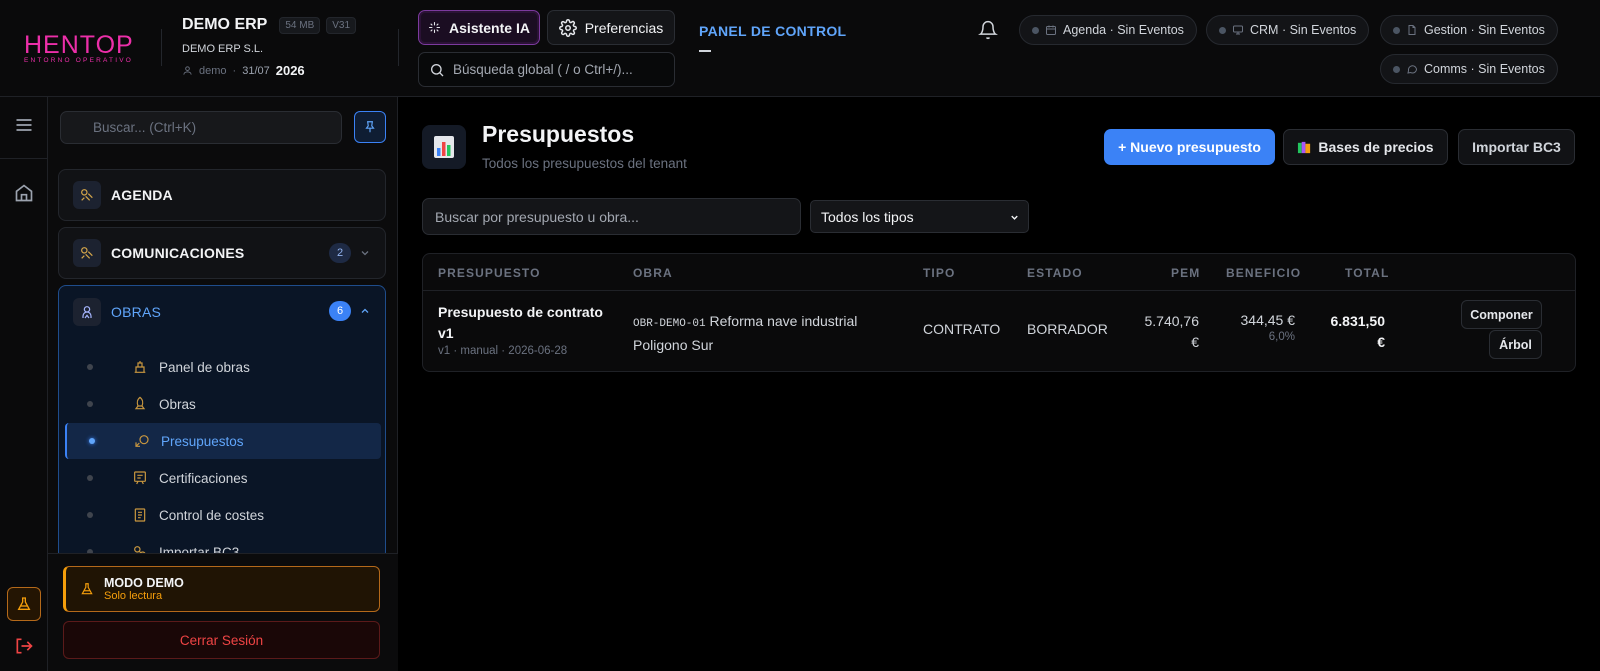 This screenshot has height=671, width=1600. I want to click on preferences-button: Preferencias, so click(611, 27).